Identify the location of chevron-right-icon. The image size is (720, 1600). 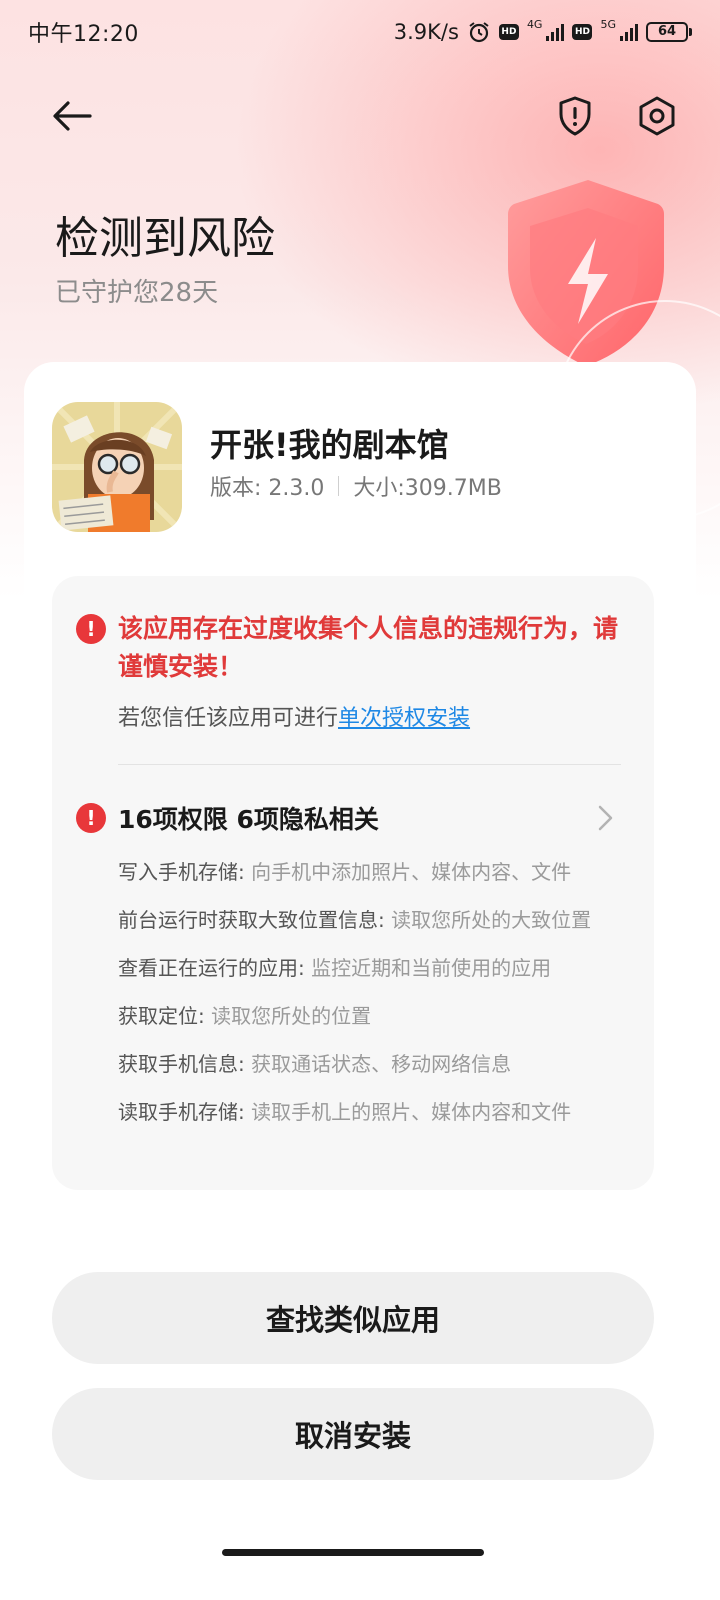
(606, 818).